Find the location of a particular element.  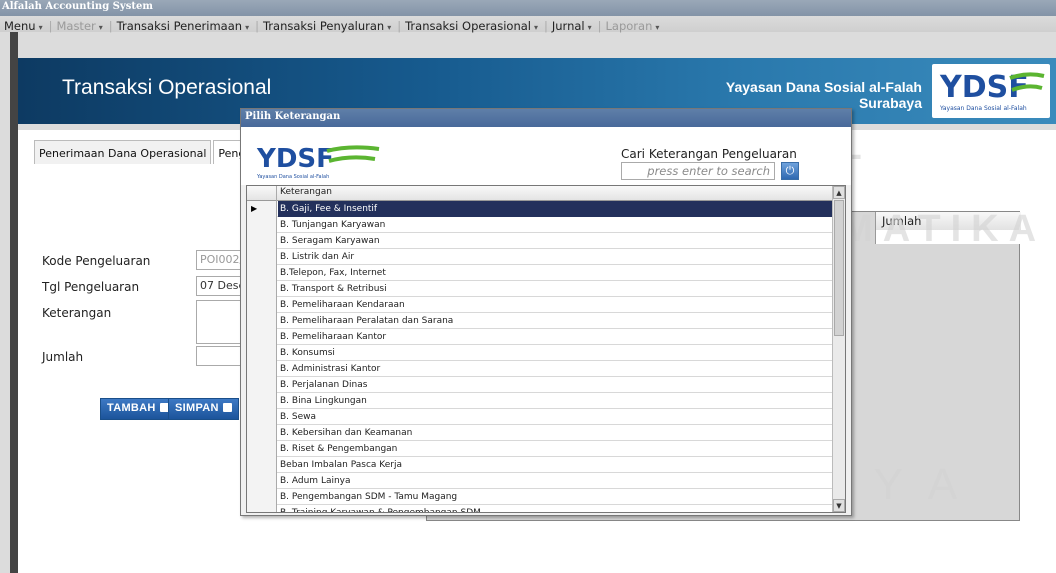

list-item: B. Seragam Karyawan is located at coordinates (540, 241).